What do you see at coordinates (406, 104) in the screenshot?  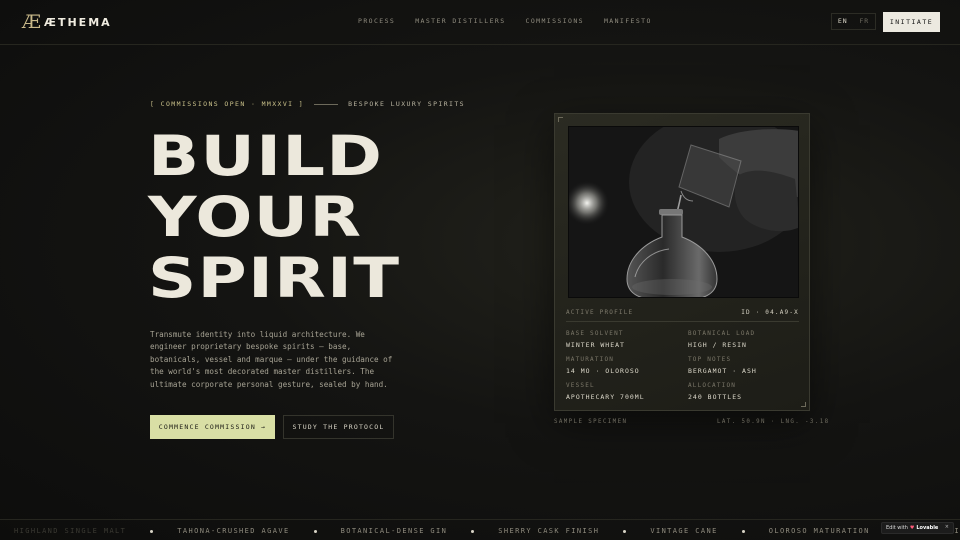 I see `eyebrow-tagline: BESPOKE LUXURY SPIRITS` at bounding box center [406, 104].